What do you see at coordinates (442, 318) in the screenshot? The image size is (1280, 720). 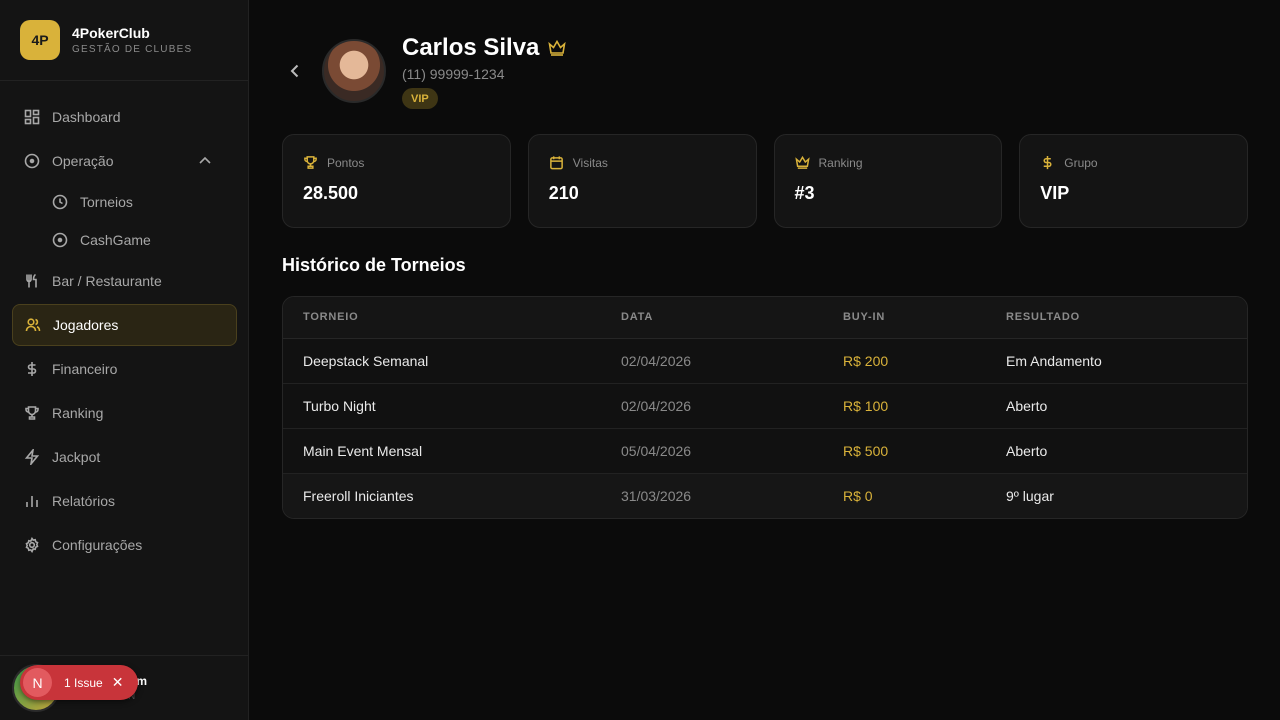 I see `column-header-torneio: TORNEIO` at bounding box center [442, 318].